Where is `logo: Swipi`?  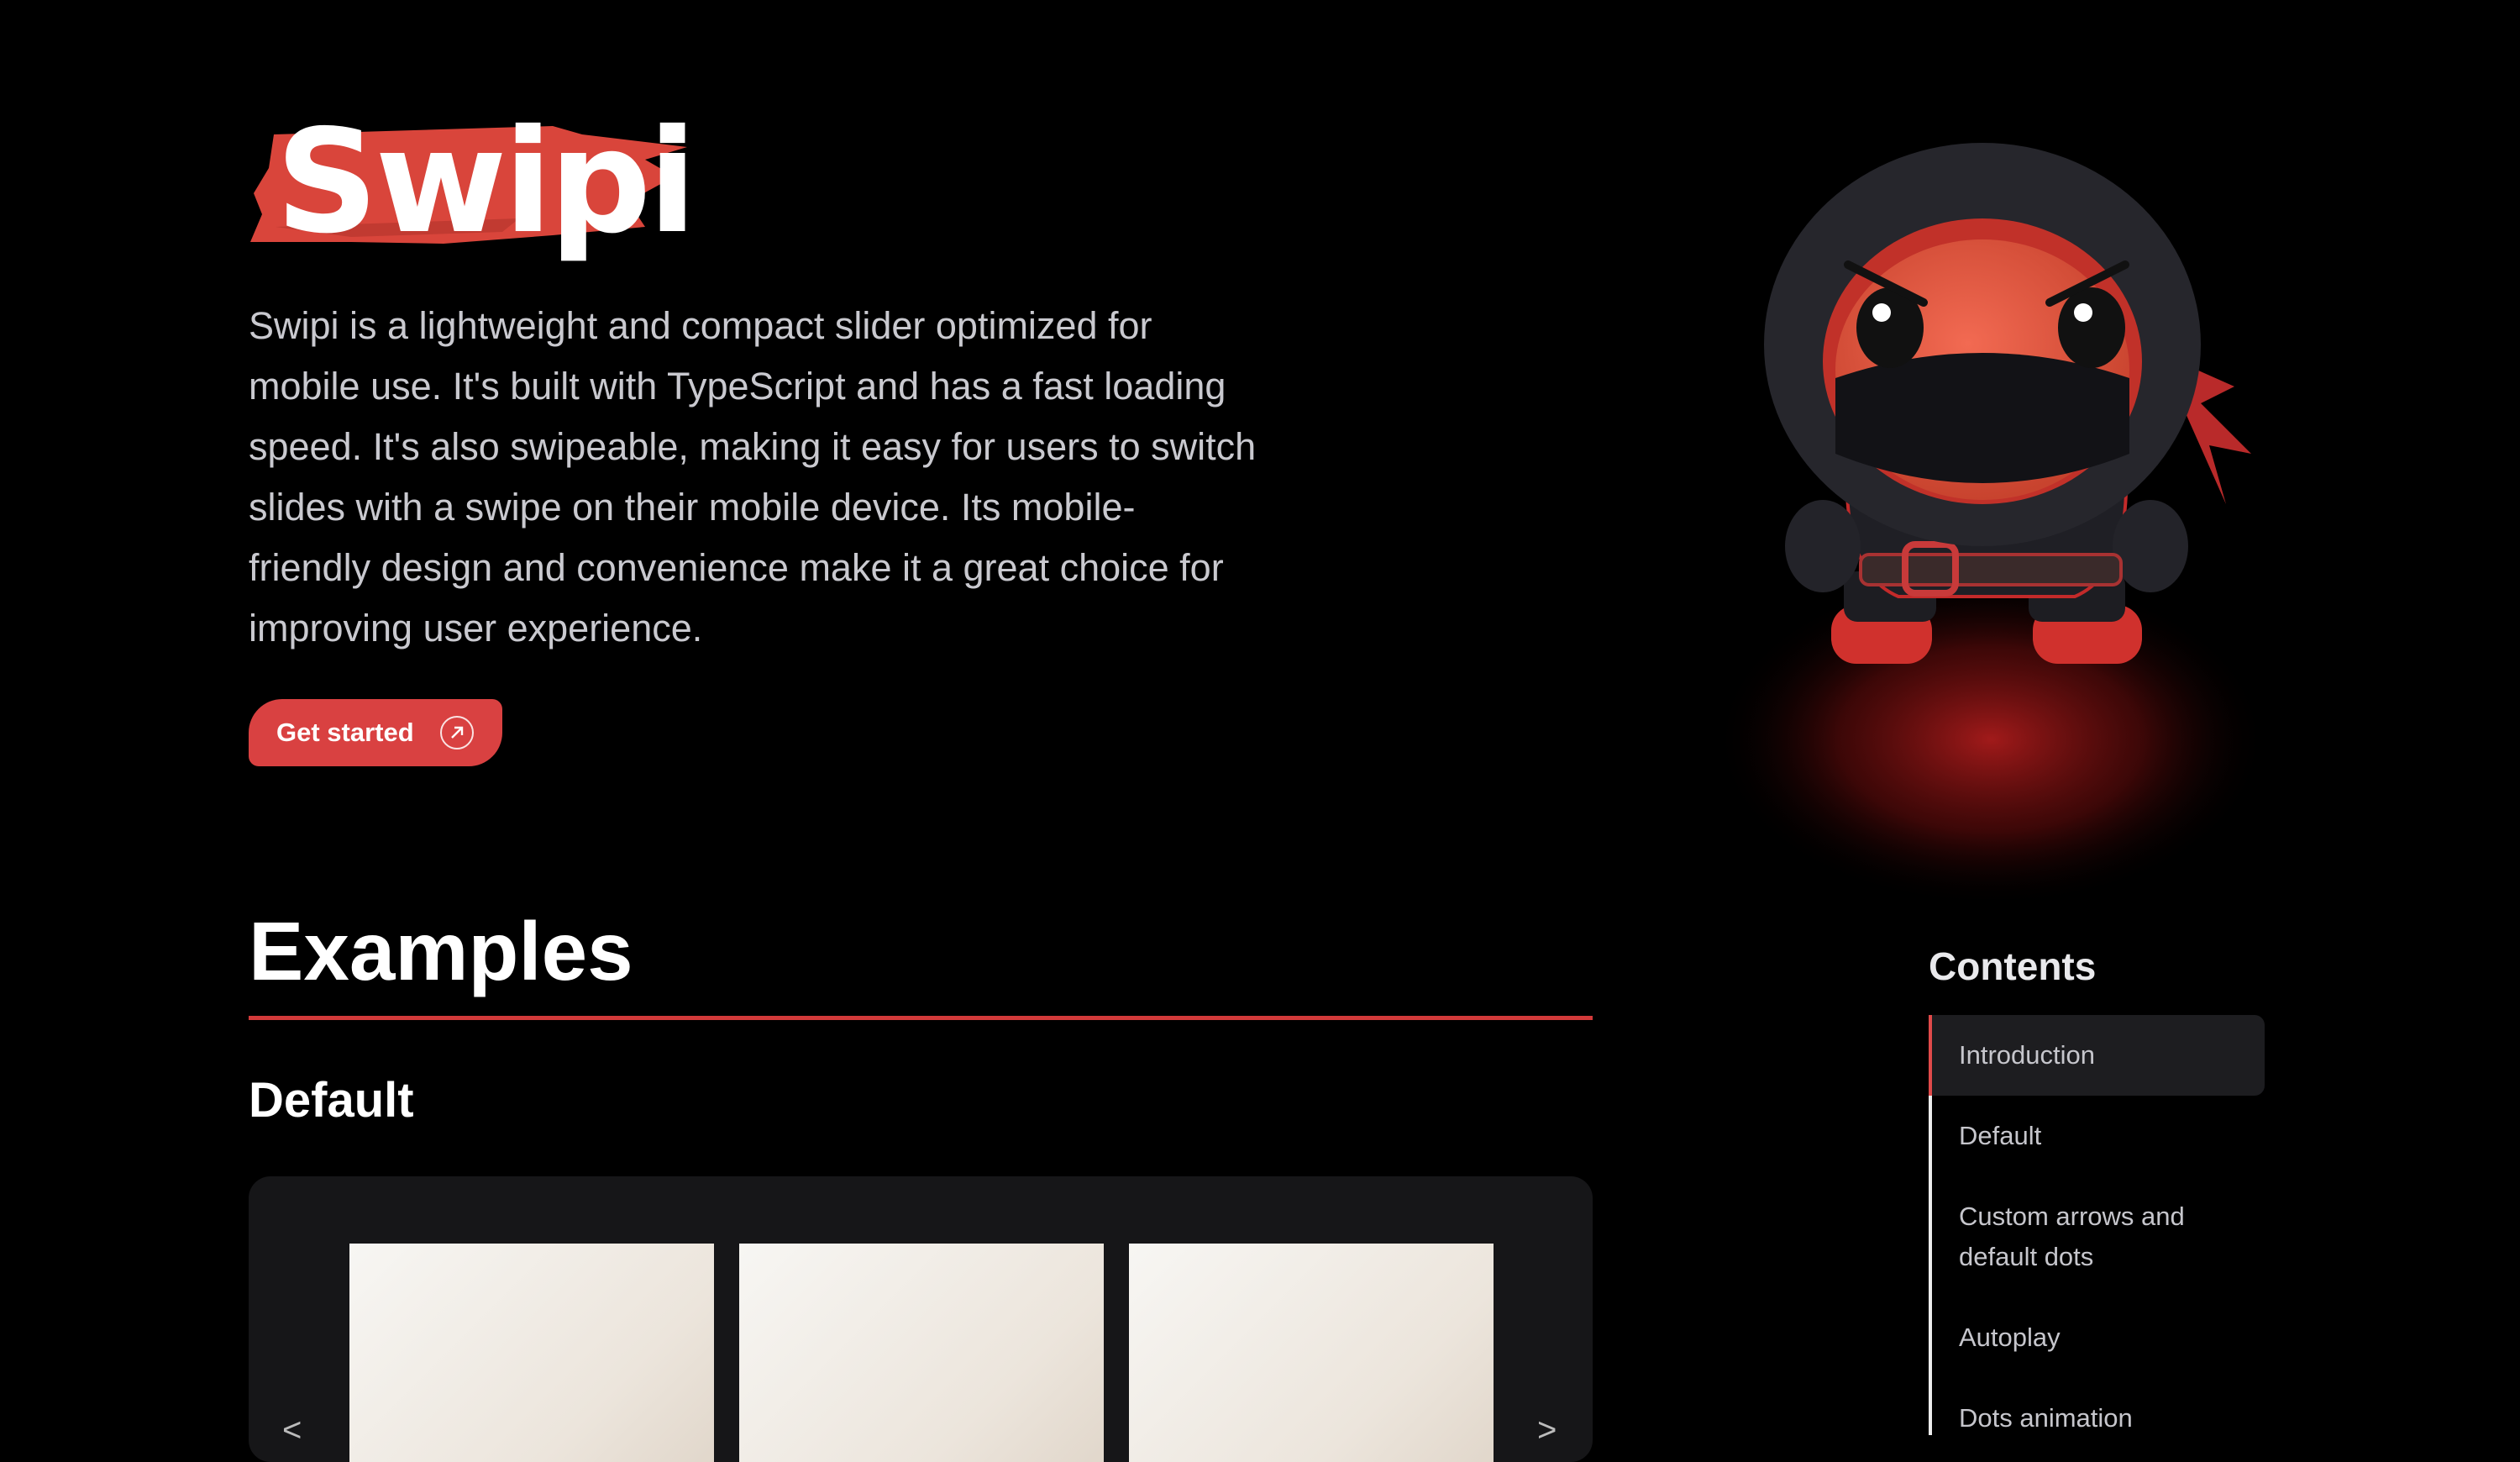 logo: Swipi is located at coordinates (473, 183).